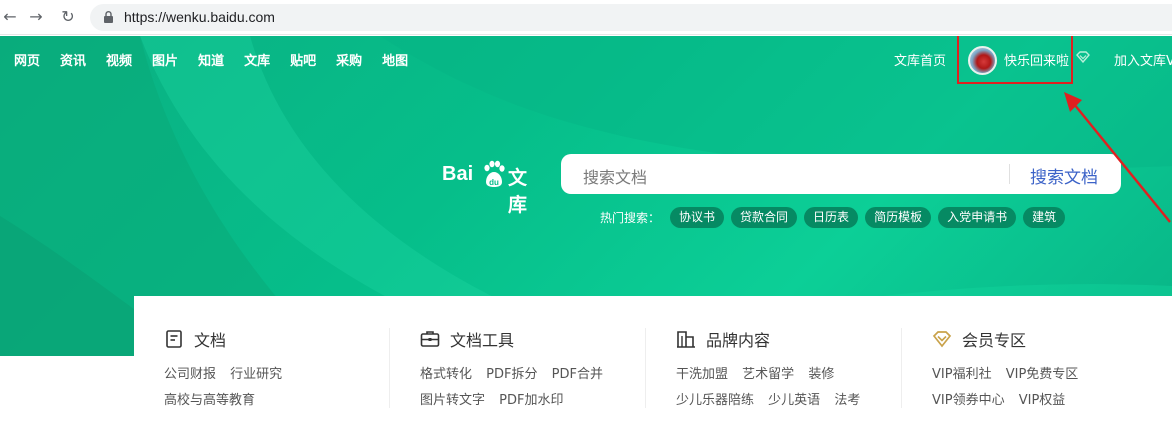 Image resolution: width=1172 pixels, height=437 pixels. I want to click on wenku-home-link: 文库首页, so click(920, 59).